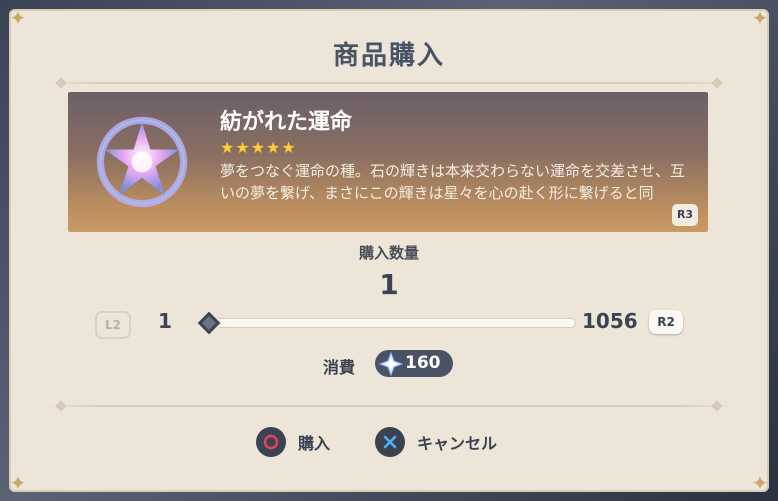  What do you see at coordinates (423, 363) in the screenshot?
I see `cost-amount: 160` at bounding box center [423, 363].